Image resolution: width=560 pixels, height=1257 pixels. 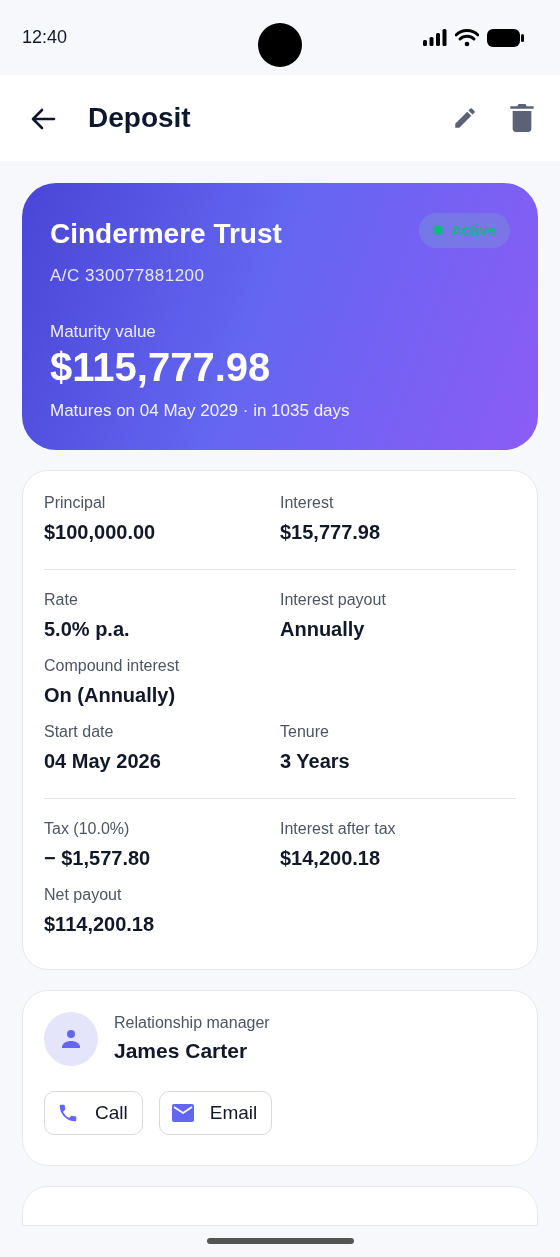 What do you see at coordinates (45, 37) in the screenshot?
I see `status-time: 12:40` at bounding box center [45, 37].